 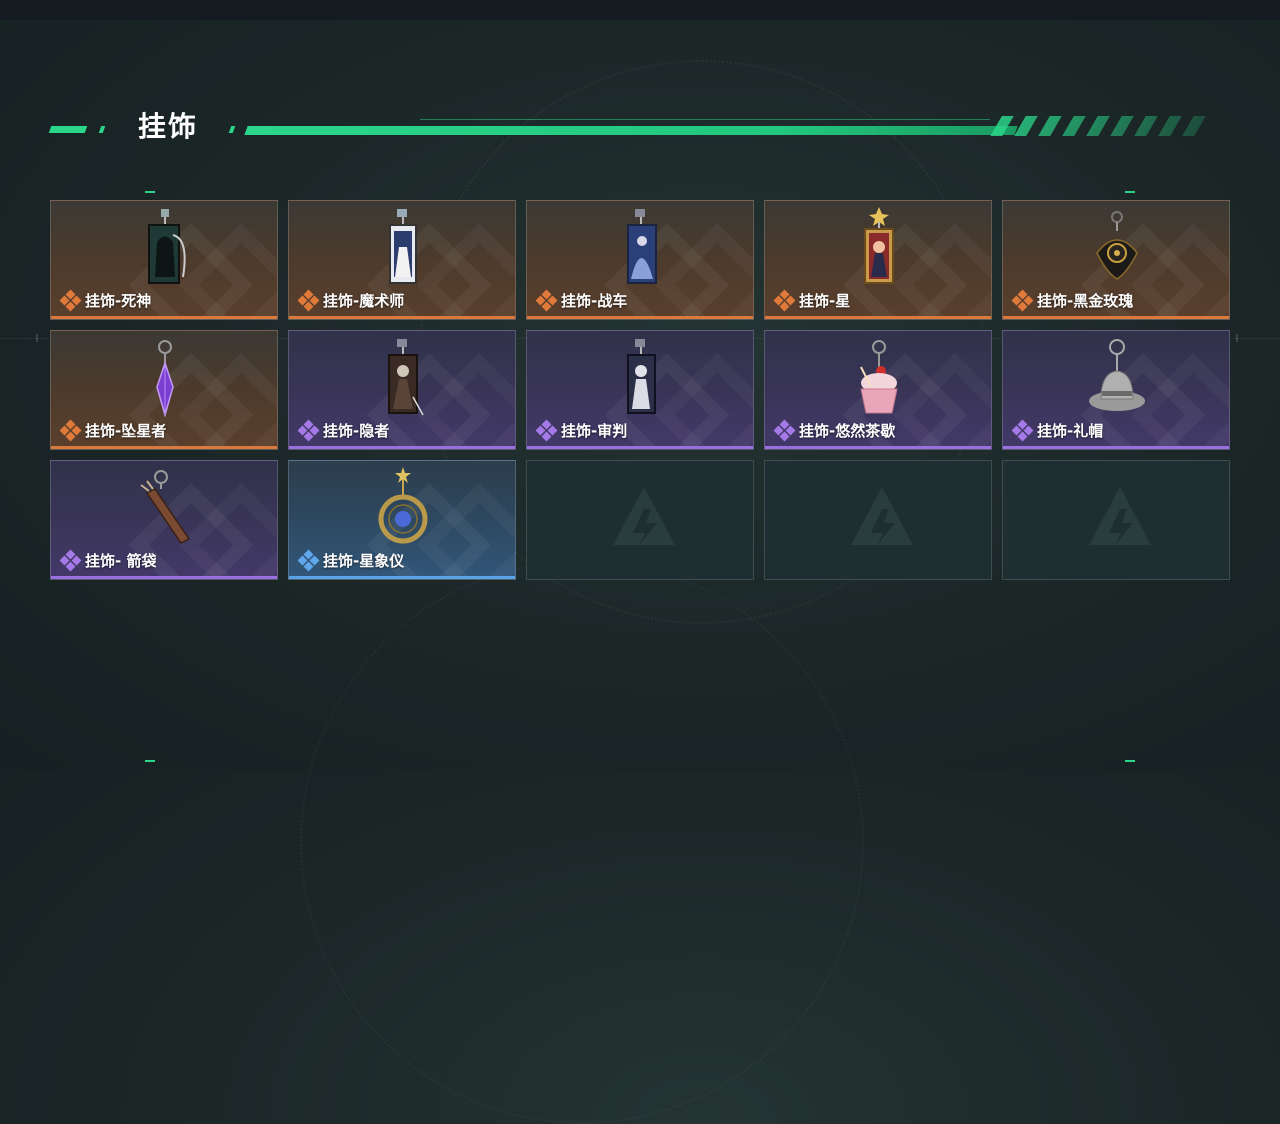 I want to click on charm-card: 挂饰- 箭袋, so click(x=164, y=520).